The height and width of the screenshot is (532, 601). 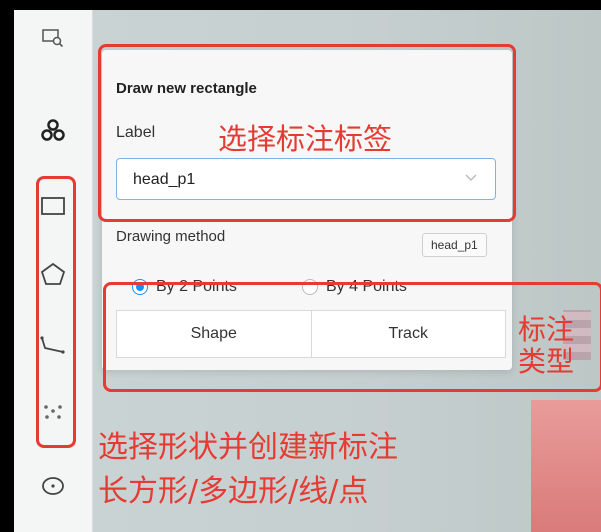 What do you see at coordinates (305, 139) in the screenshot?
I see `label-annotation-text: 选择标注标签` at bounding box center [305, 139].